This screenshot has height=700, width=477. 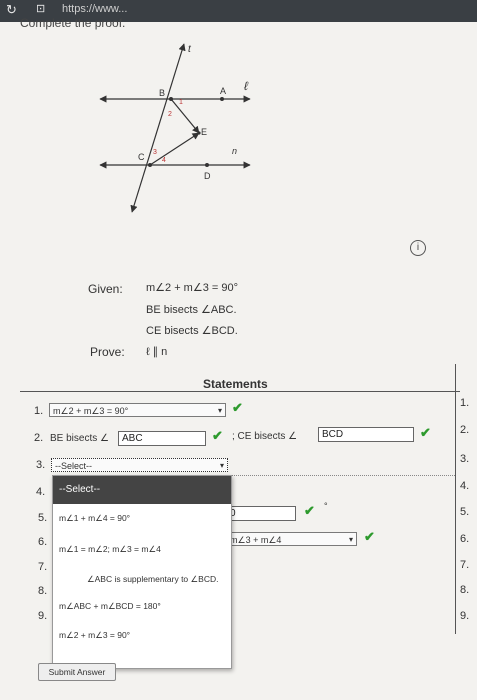 I want to click on ray-be, so click(x=185, y=116).